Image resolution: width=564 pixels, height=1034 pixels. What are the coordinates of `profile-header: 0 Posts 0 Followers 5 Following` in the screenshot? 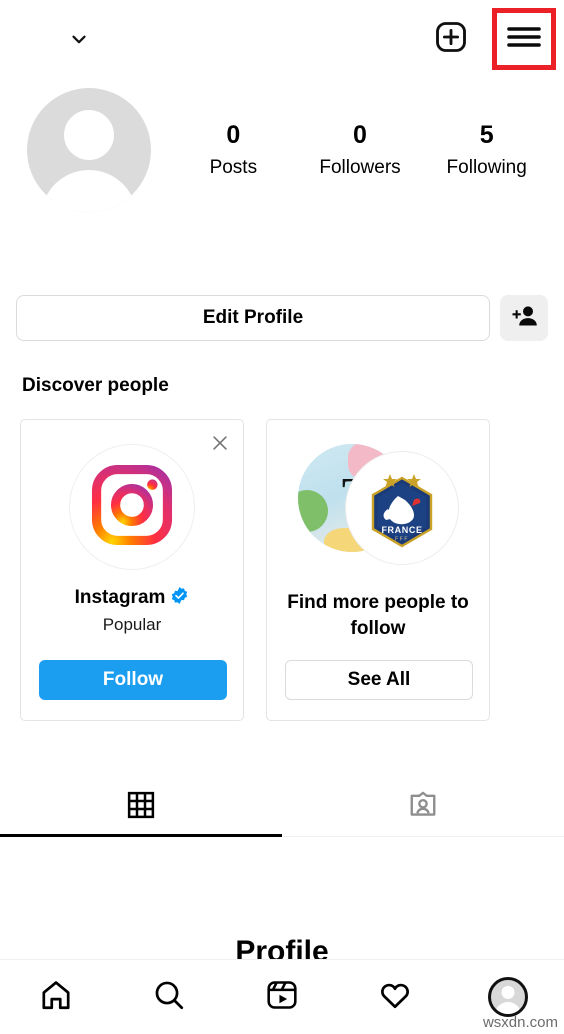 It's located at (282, 160).